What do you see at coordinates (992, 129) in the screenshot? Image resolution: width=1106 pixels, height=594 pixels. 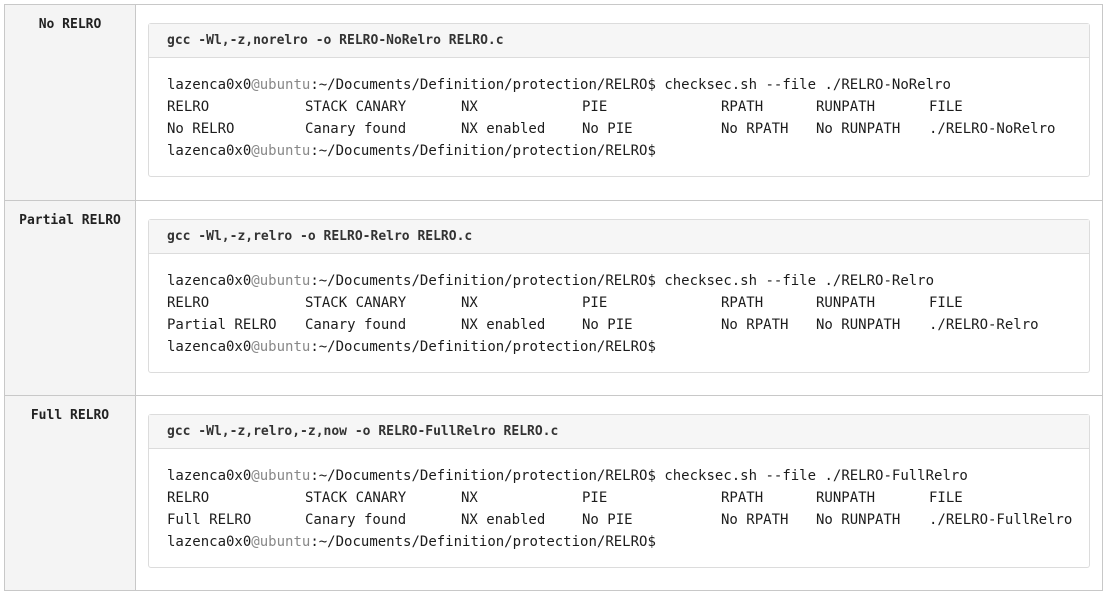 I see `value-file: ./RELRO-NoRelro` at bounding box center [992, 129].